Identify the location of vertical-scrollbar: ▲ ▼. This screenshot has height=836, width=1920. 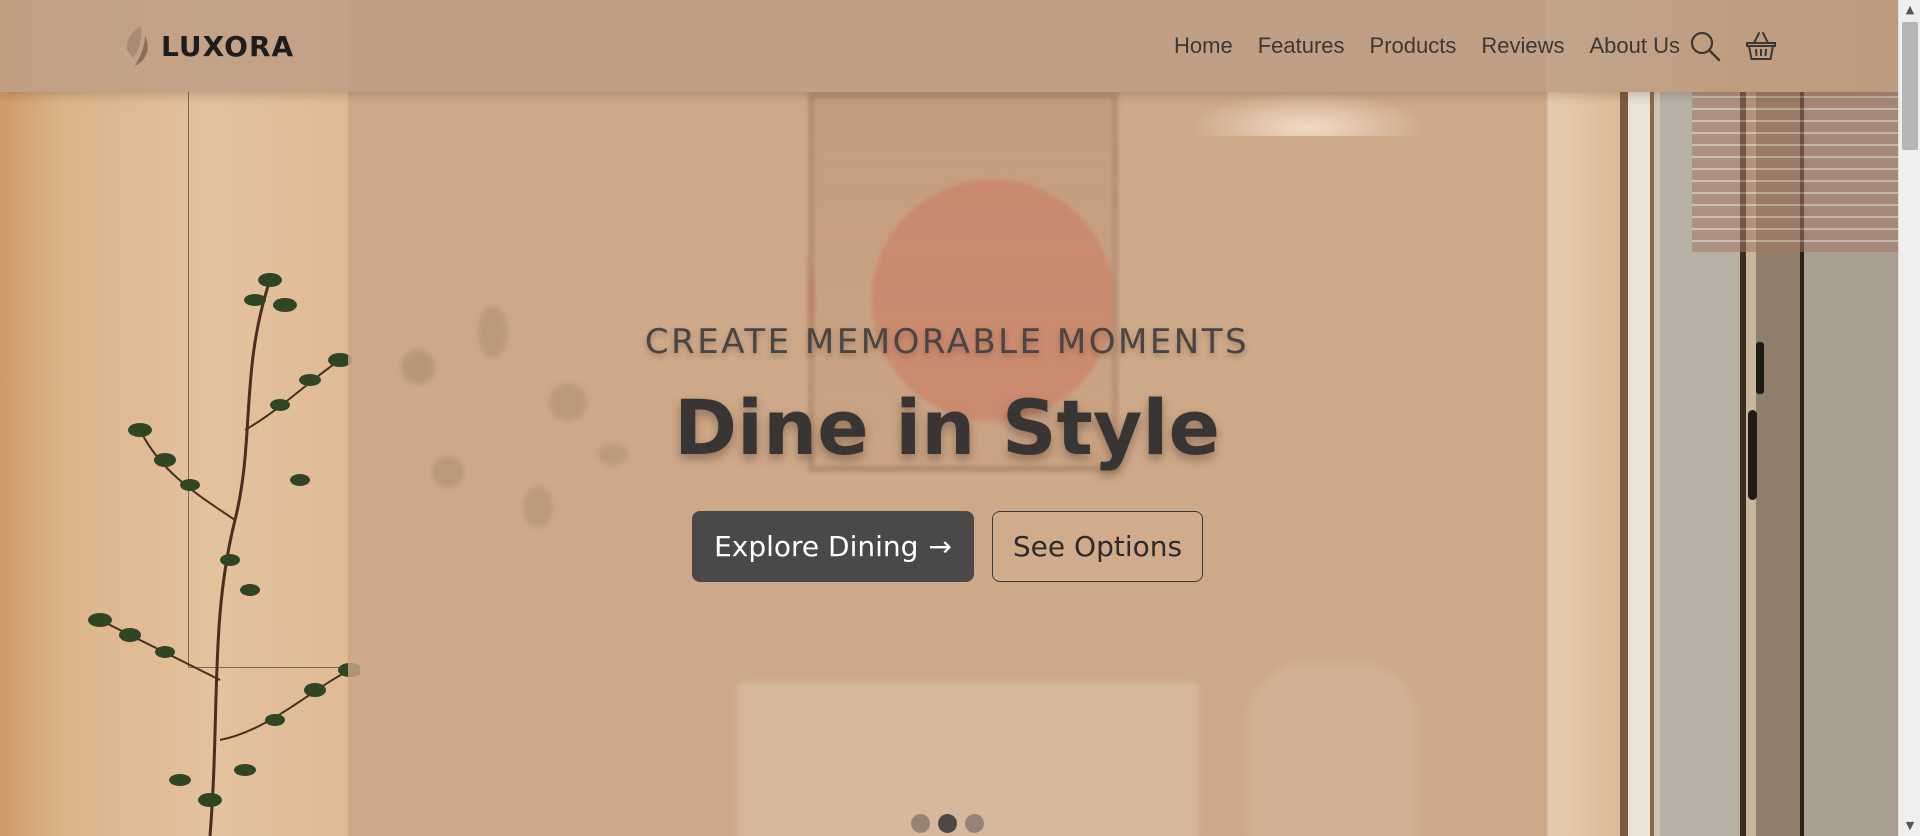
(1909, 418).